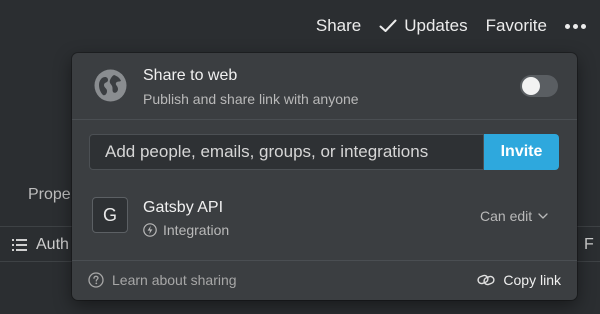 The image size is (600, 314). I want to click on list-icon, so click(19, 245).